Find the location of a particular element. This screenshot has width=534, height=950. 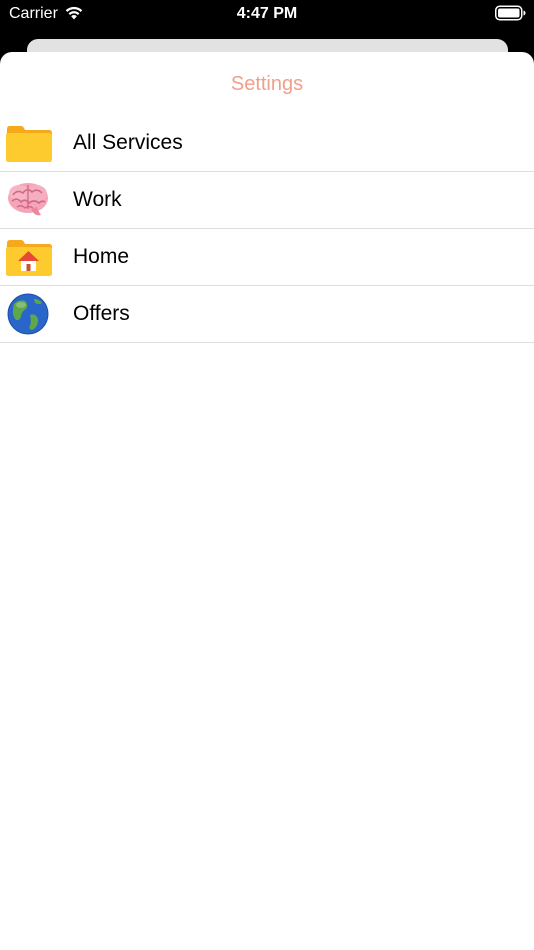

list-item-label: All Services is located at coordinates (128, 142).